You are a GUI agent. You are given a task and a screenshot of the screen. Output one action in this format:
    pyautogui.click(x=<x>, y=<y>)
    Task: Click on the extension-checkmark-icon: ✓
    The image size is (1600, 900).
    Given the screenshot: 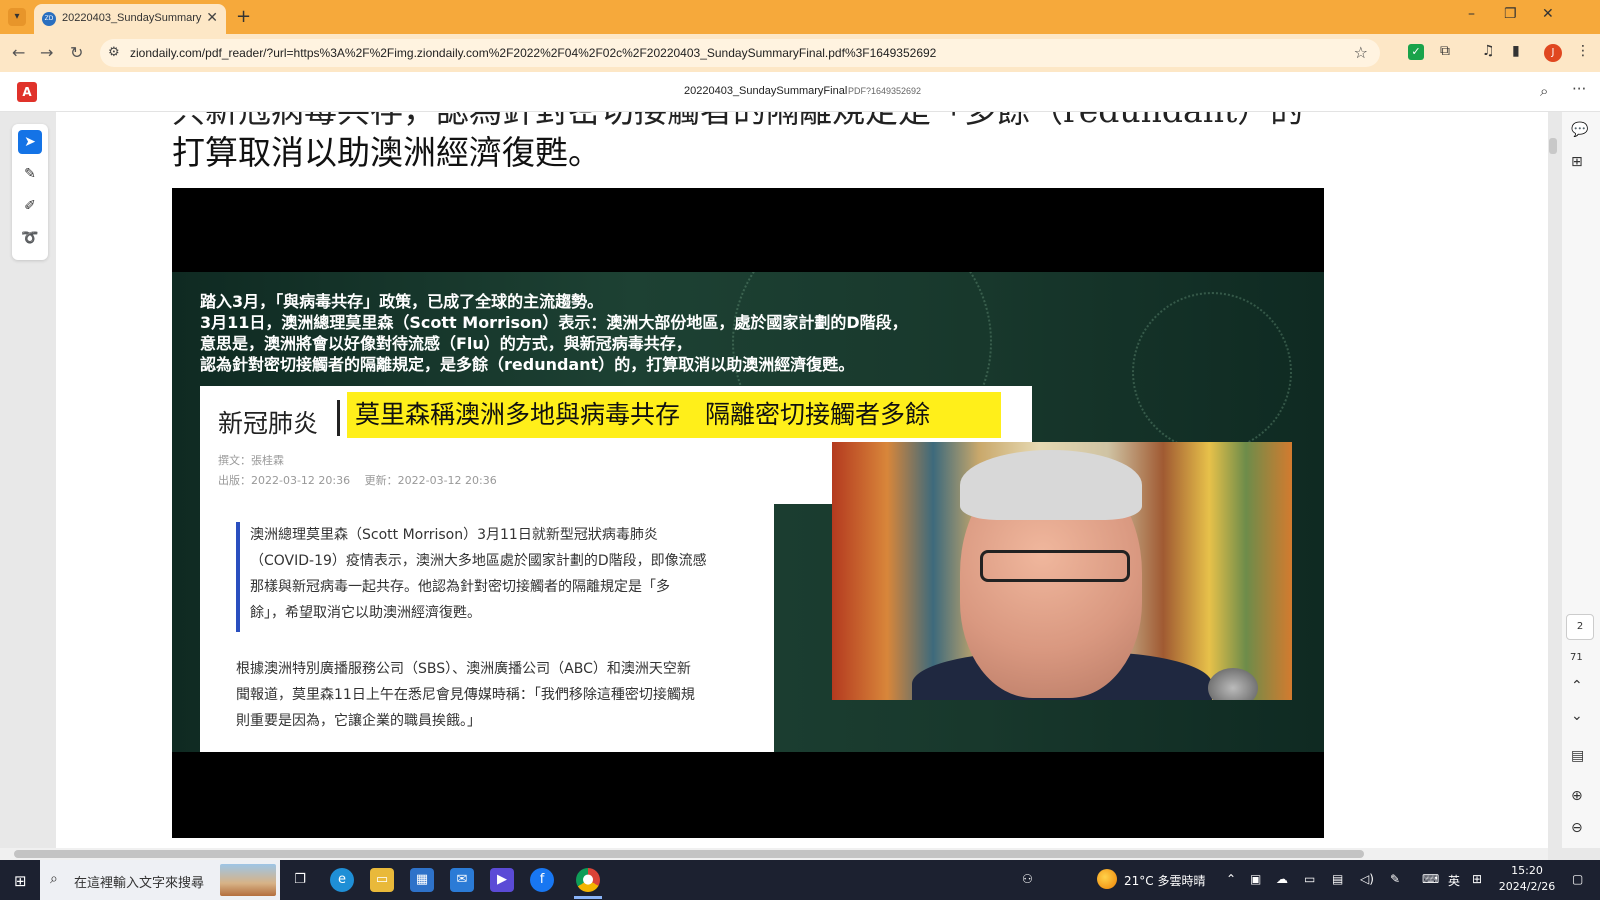 What is the action you would take?
    pyautogui.click(x=1416, y=52)
    